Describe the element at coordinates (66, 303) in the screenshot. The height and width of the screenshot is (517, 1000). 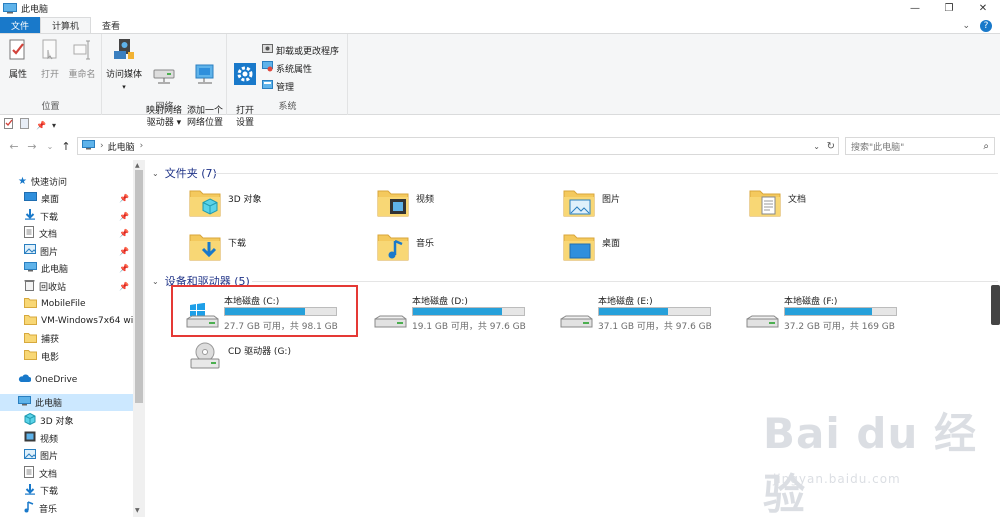
I see `nav-item: MobileFile` at that location.